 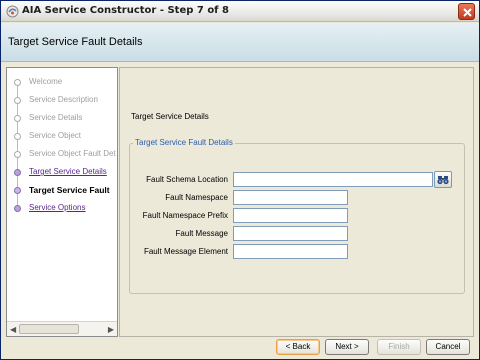 I want to click on fault-namespace-prefix-input, so click(x=290, y=215).